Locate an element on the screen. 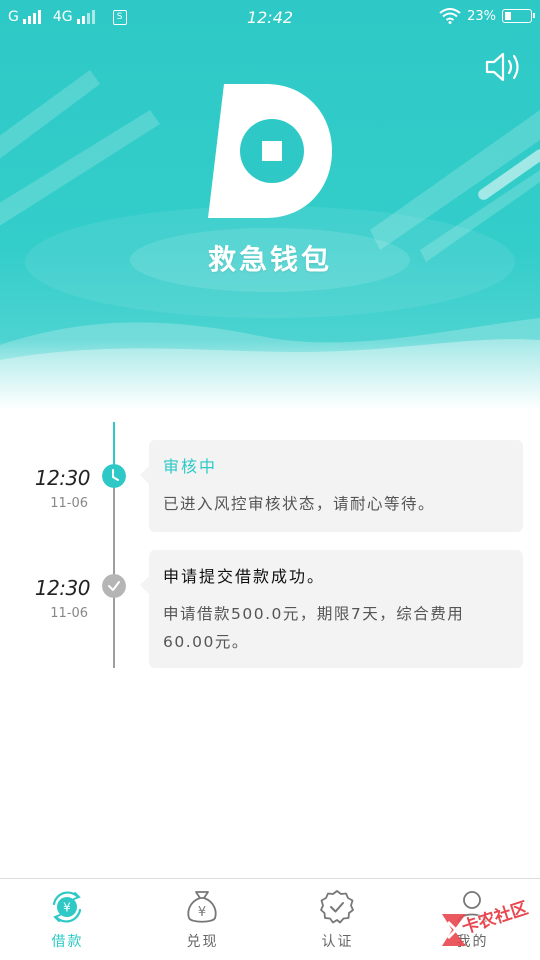 The image size is (540, 960). loan-icon: ¥ is located at coordinates (67, 907).